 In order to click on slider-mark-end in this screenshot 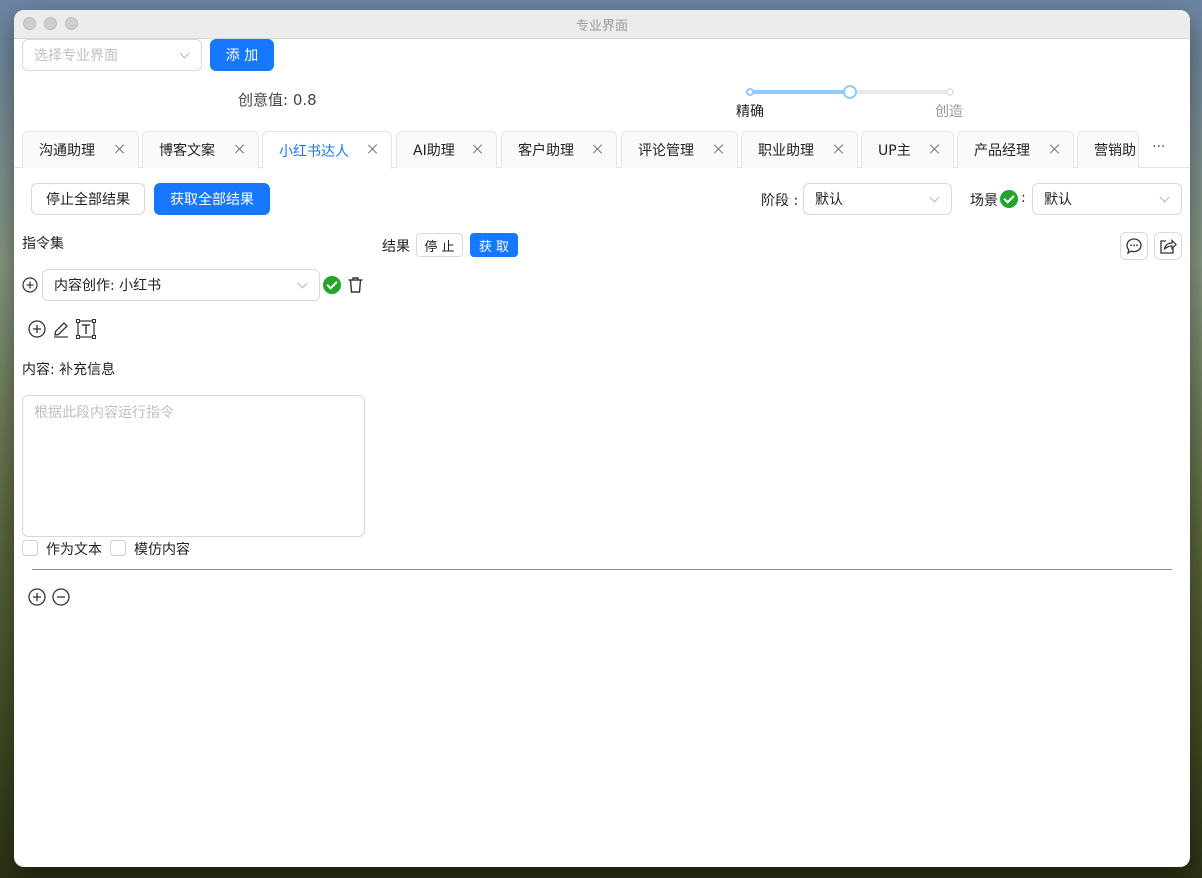, I will do `click(950, 92)`.